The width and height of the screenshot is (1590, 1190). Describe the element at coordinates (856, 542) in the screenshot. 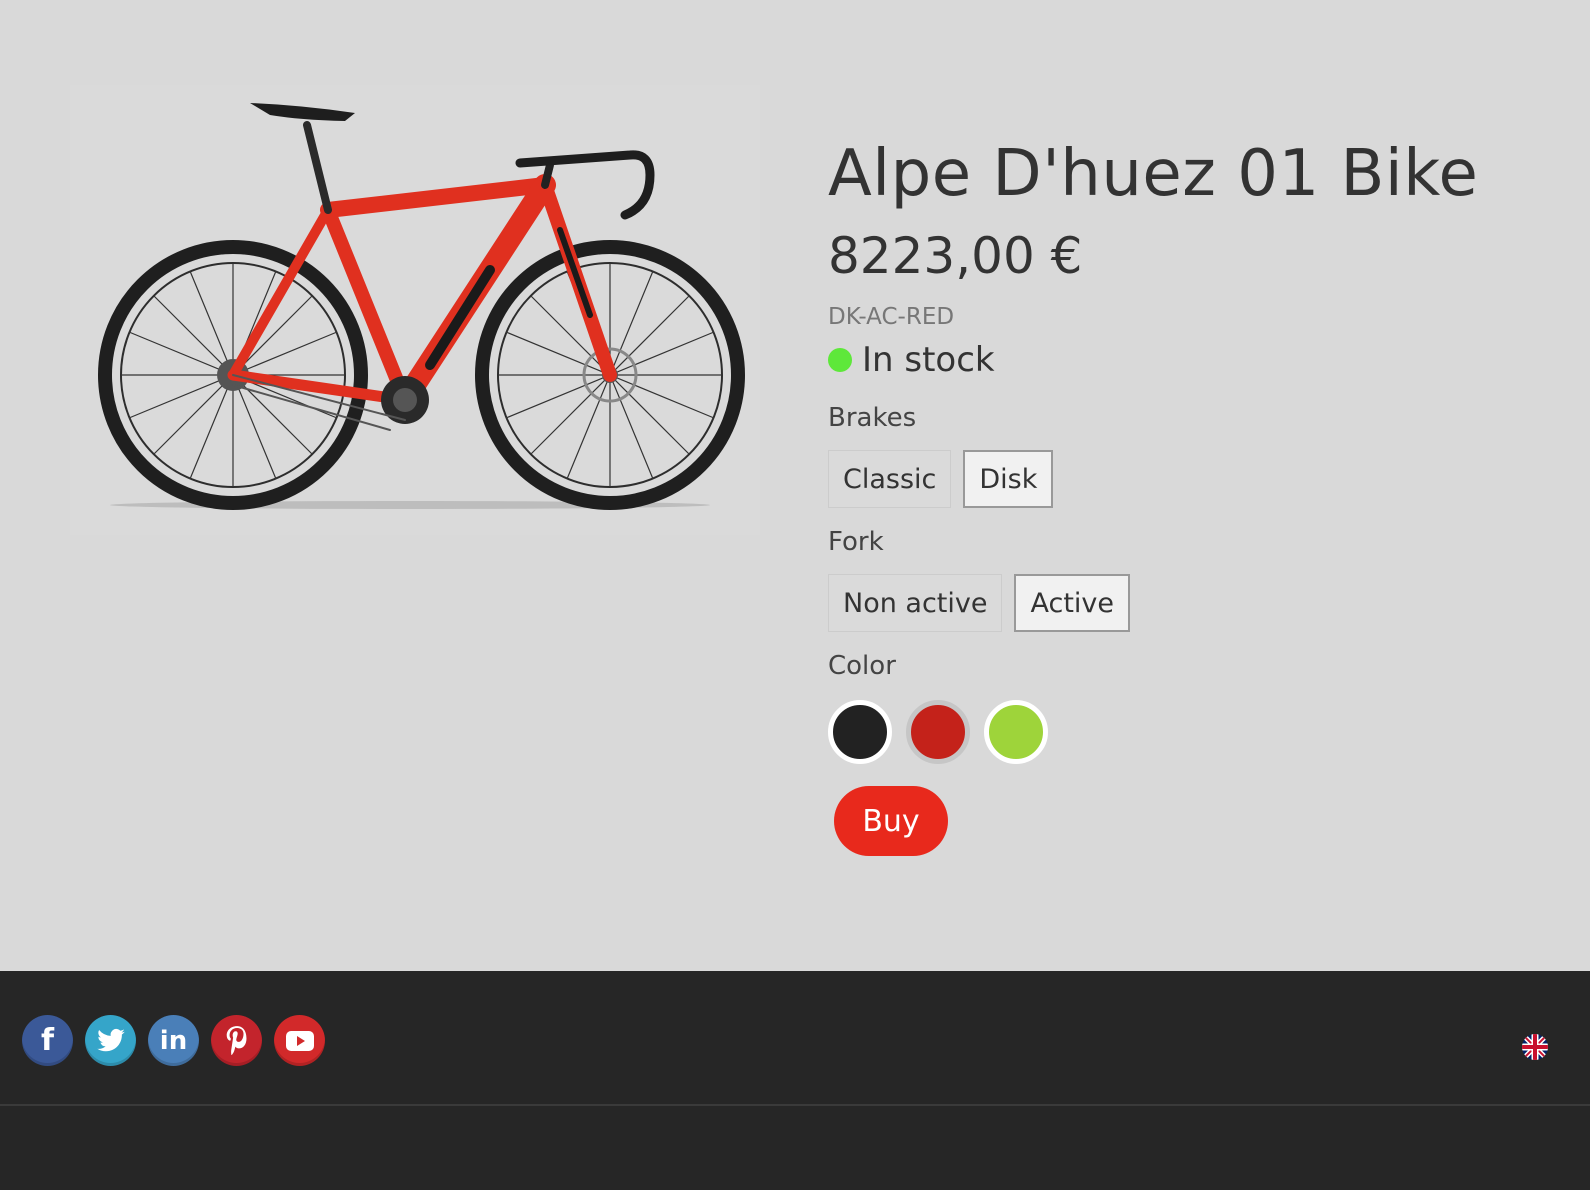

I see `fork-label: Fork` at that location.